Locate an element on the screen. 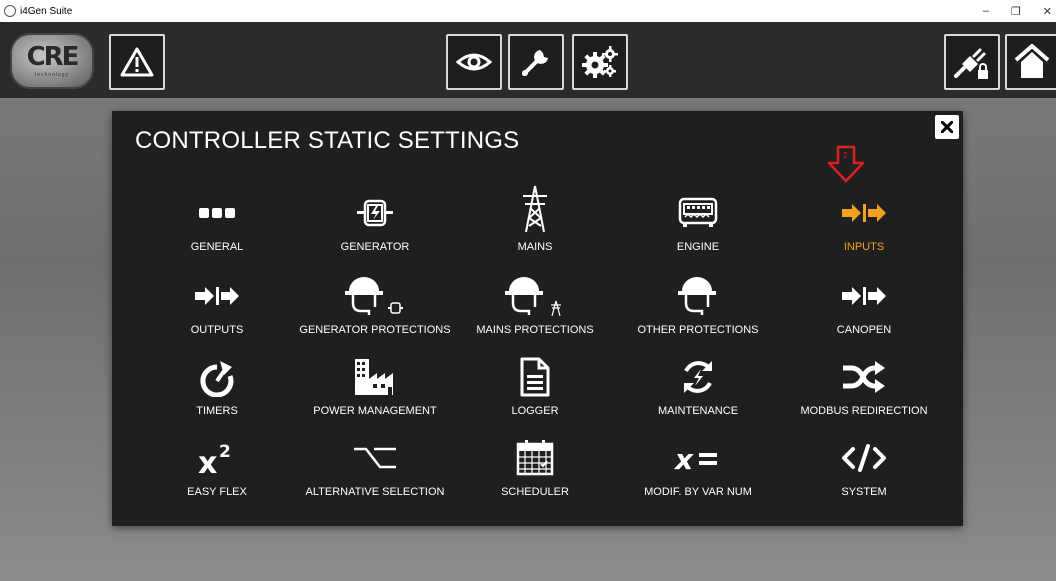  svg-text: 2 is located at coordinates (225, 452).